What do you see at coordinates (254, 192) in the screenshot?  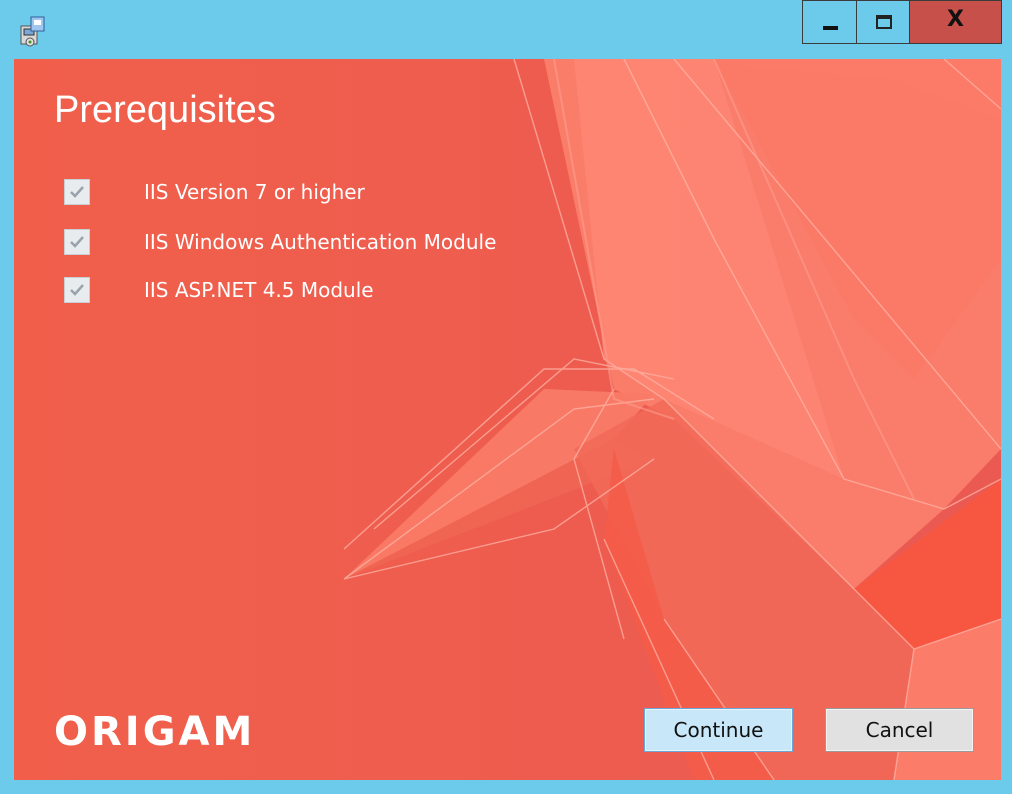 I see `prerequisite-label: IIS Version 7 or higher` at bounding box center [254, 192].